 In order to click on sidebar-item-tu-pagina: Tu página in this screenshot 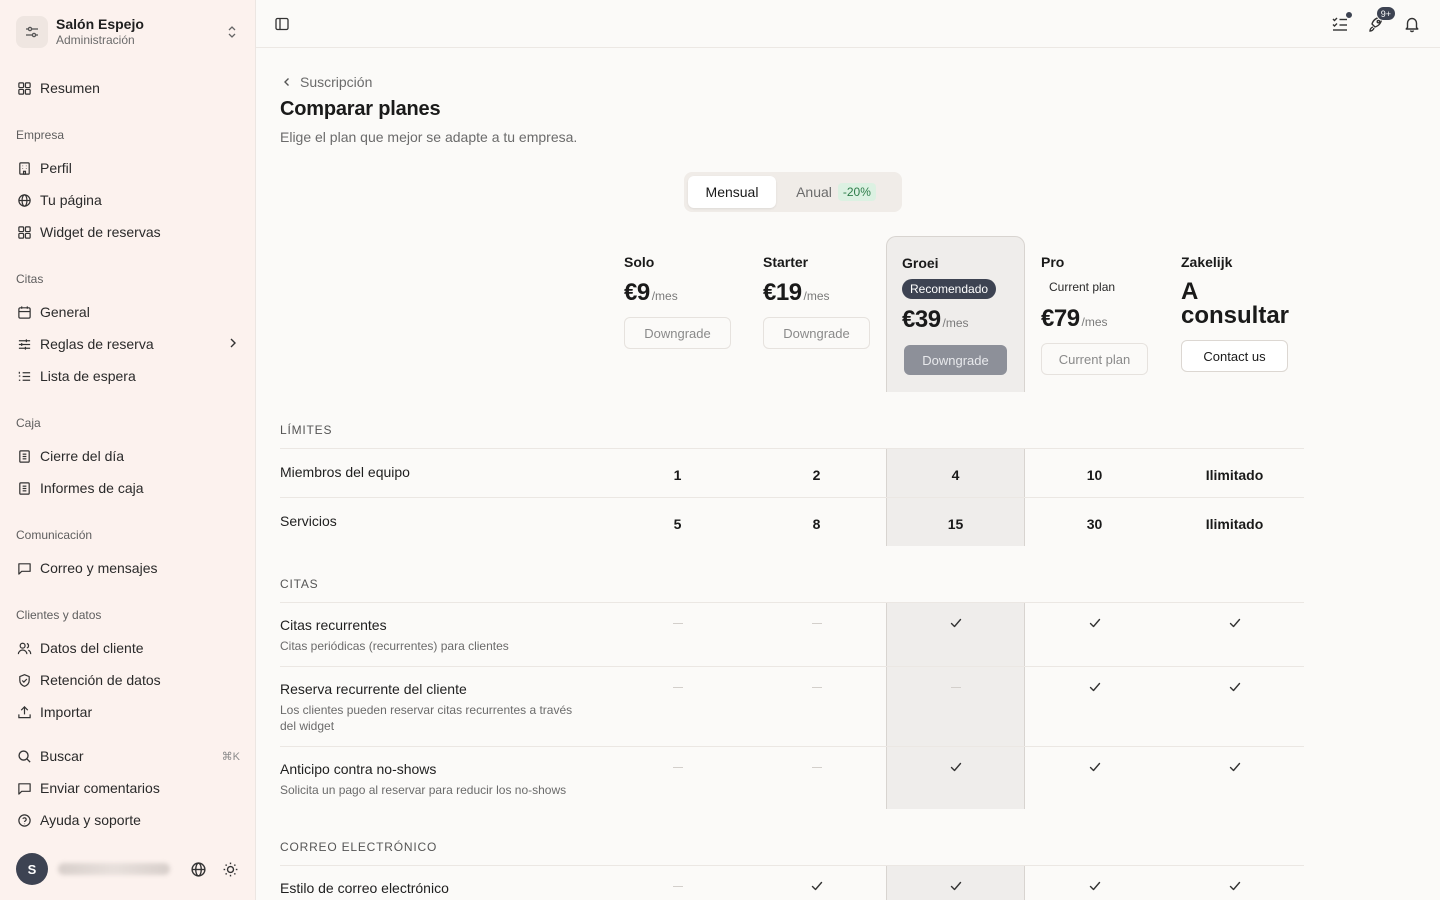, I will do `click(128, 200)`.